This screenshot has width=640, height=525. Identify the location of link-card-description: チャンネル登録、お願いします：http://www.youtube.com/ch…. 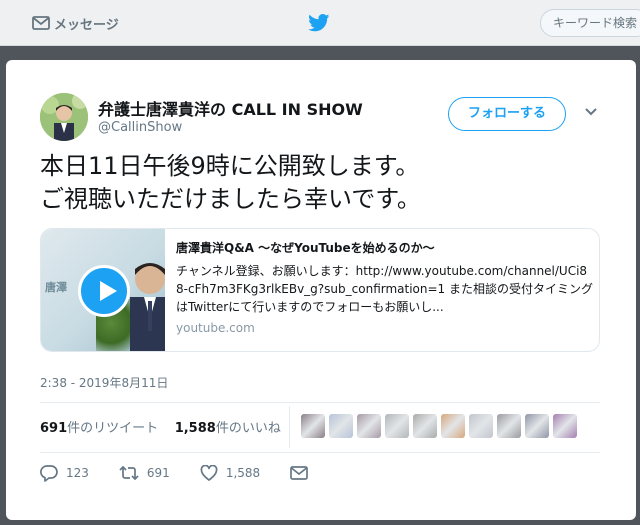
(385, 289).